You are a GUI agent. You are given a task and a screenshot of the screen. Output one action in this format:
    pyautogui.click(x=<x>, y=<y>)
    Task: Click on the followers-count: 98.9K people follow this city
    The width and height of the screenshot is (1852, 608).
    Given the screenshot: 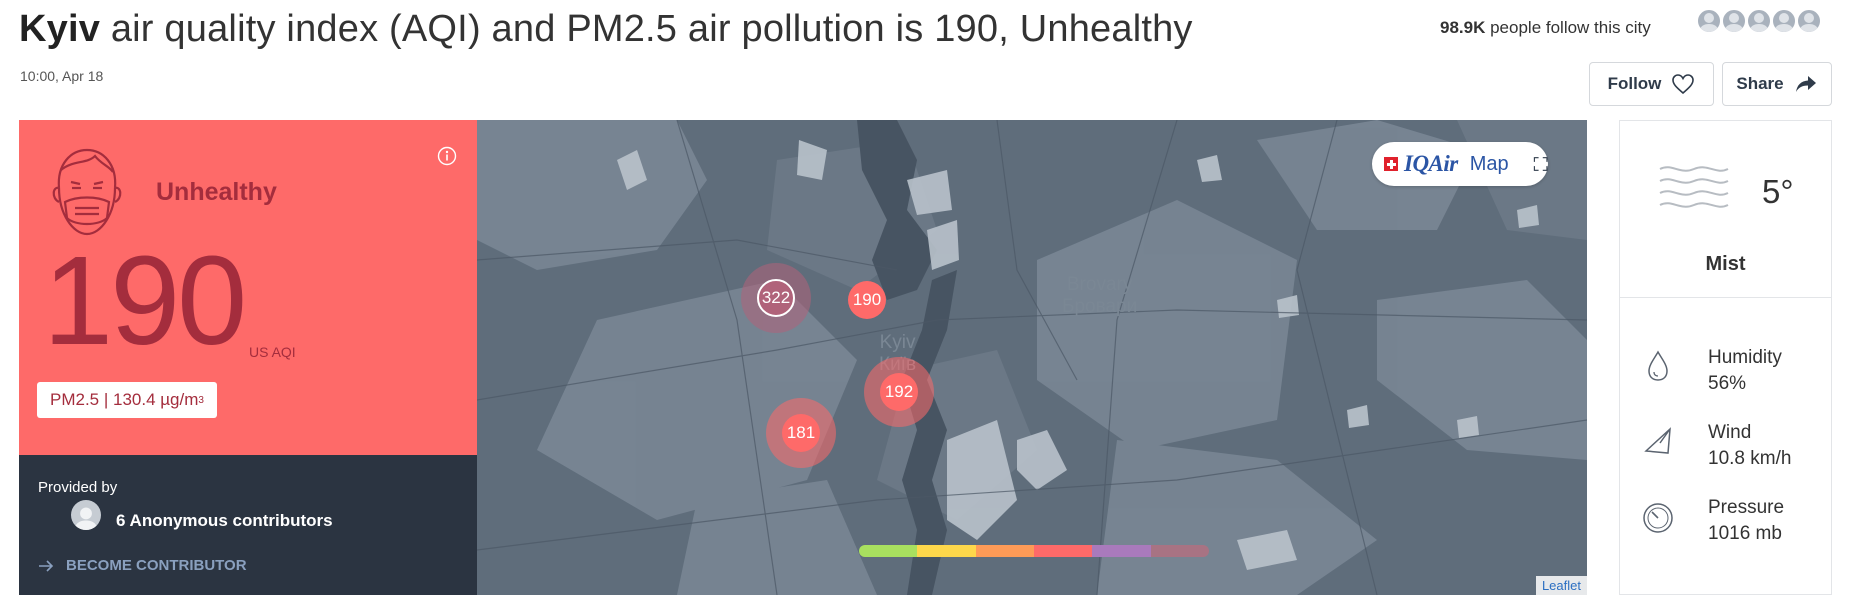 What is the action you would take?
    pyautogui.click(x=1545, y=28)
    